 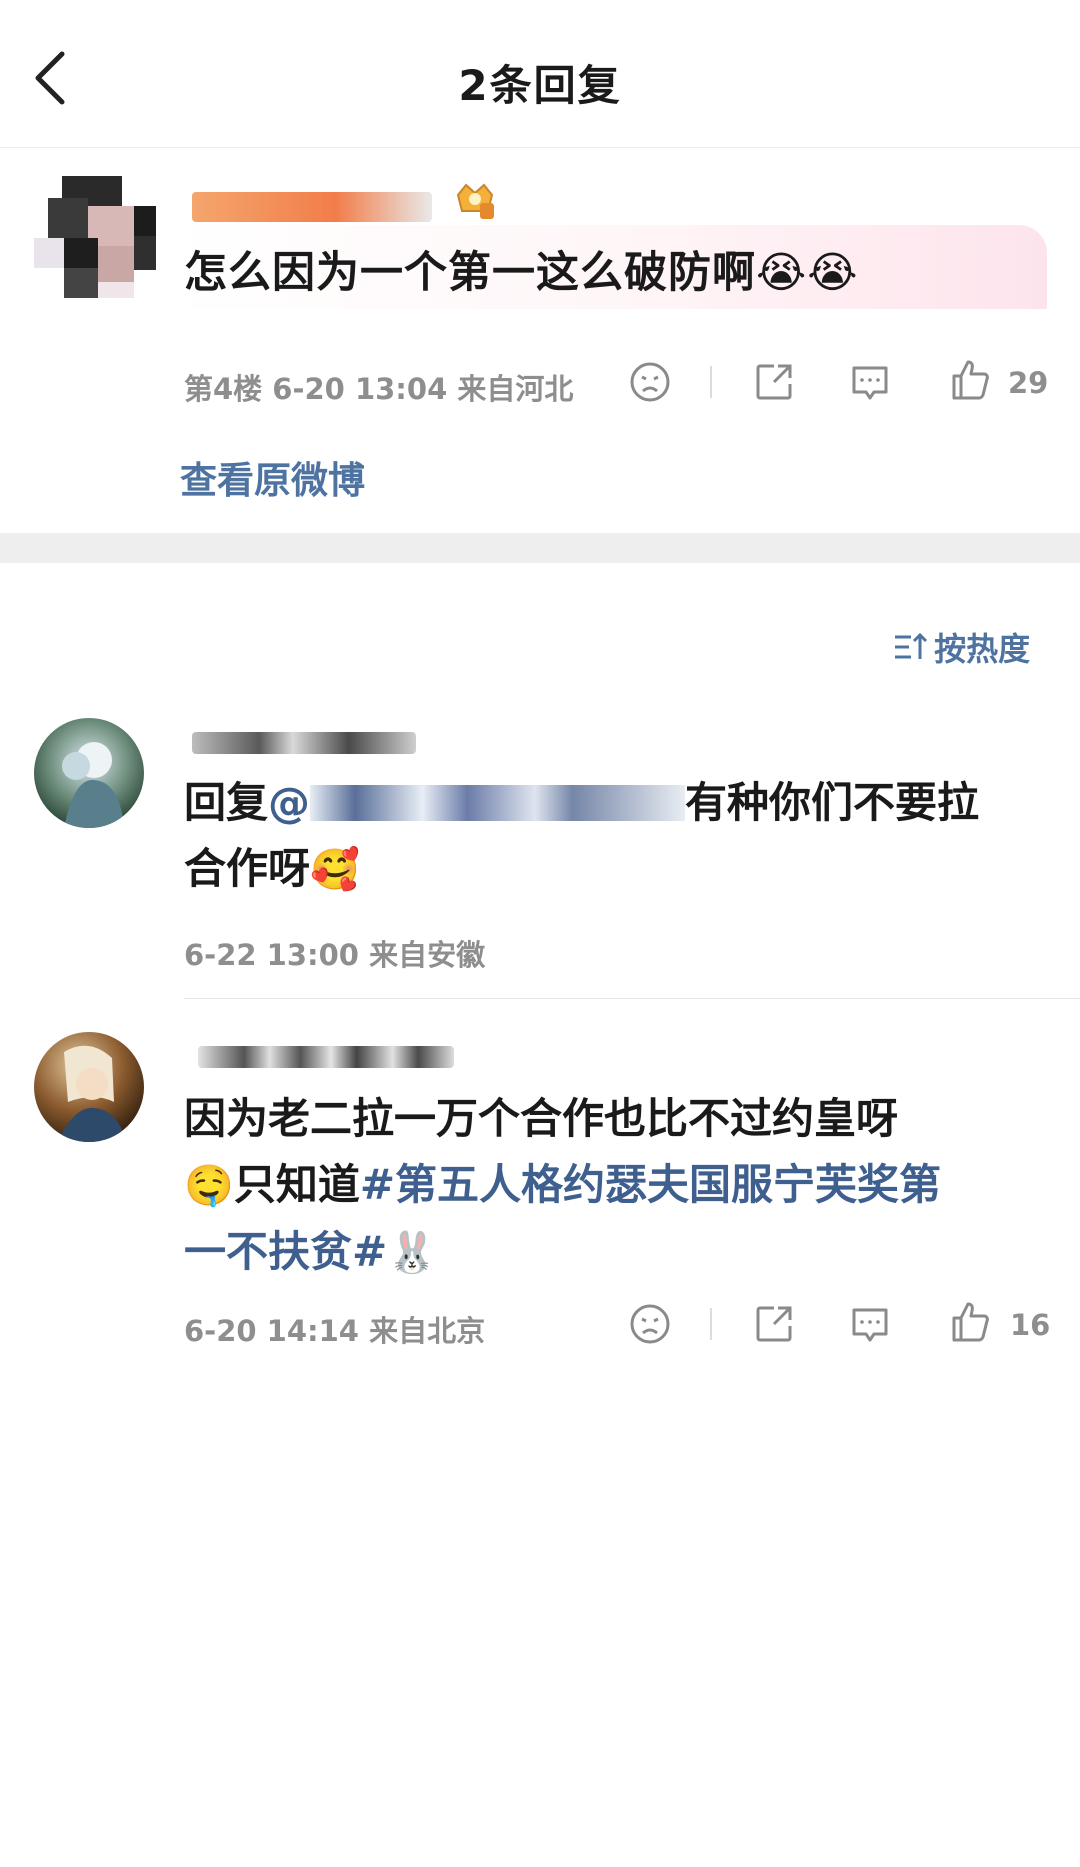 I want to click on view-original-link: 查看原微博, so click(x=272, y=477).